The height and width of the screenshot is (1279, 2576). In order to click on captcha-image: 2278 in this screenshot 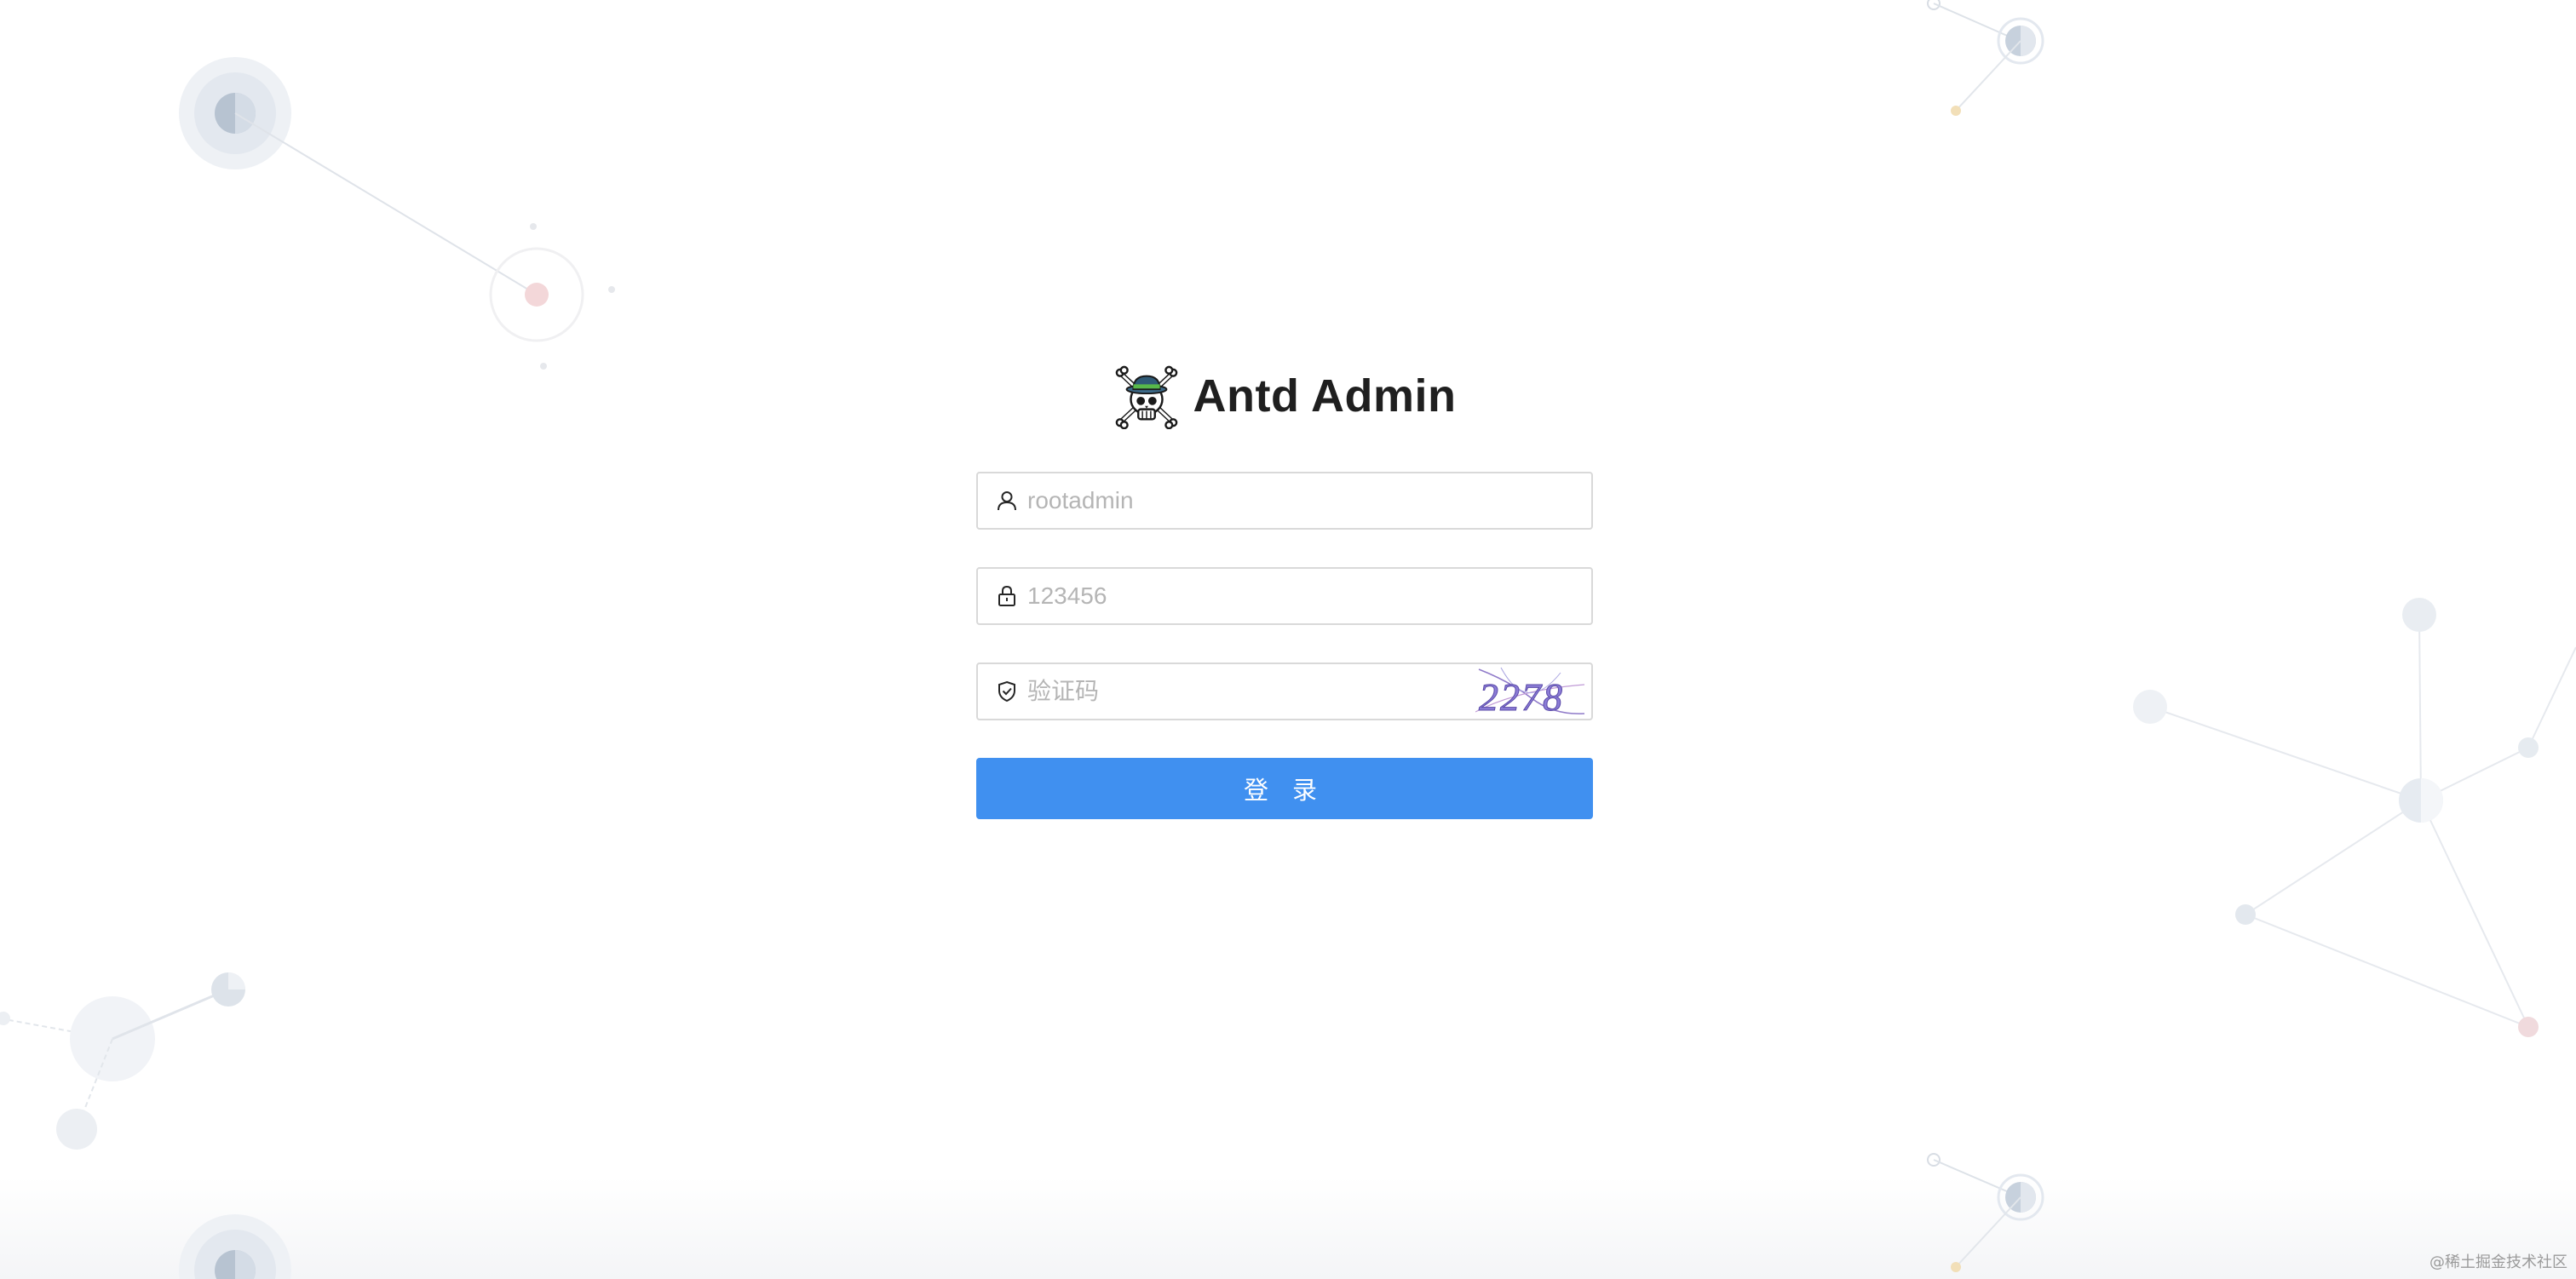, I will do `click(1531, 691)`.